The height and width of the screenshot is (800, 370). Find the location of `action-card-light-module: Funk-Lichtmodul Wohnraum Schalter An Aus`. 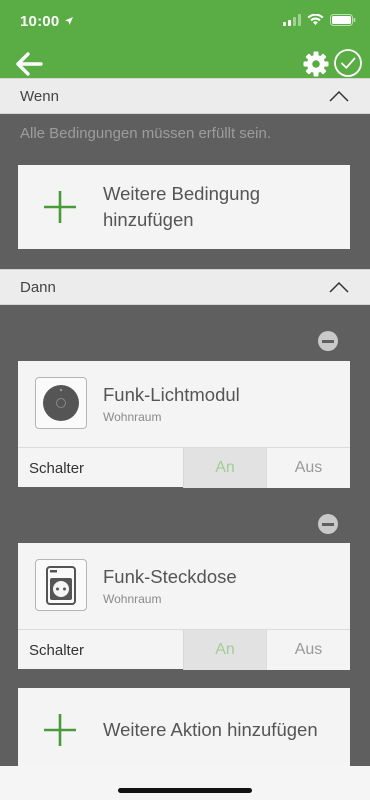

action-card-light-module: Funk-Lichtmodul Wohnraum Schalter An Aus is located at coordinates (184, 424).